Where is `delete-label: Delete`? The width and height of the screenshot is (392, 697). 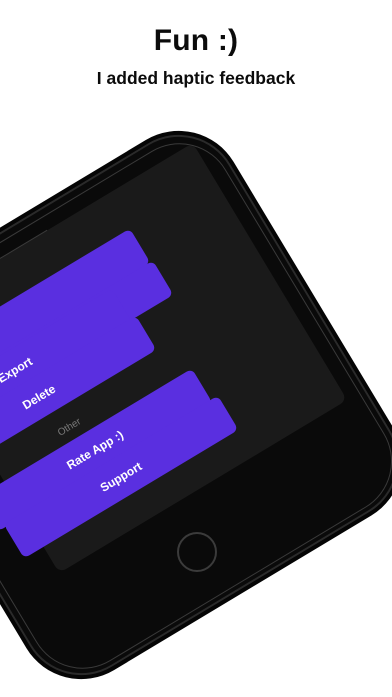 delete-label: Delete is located at coordinates (39, 397).